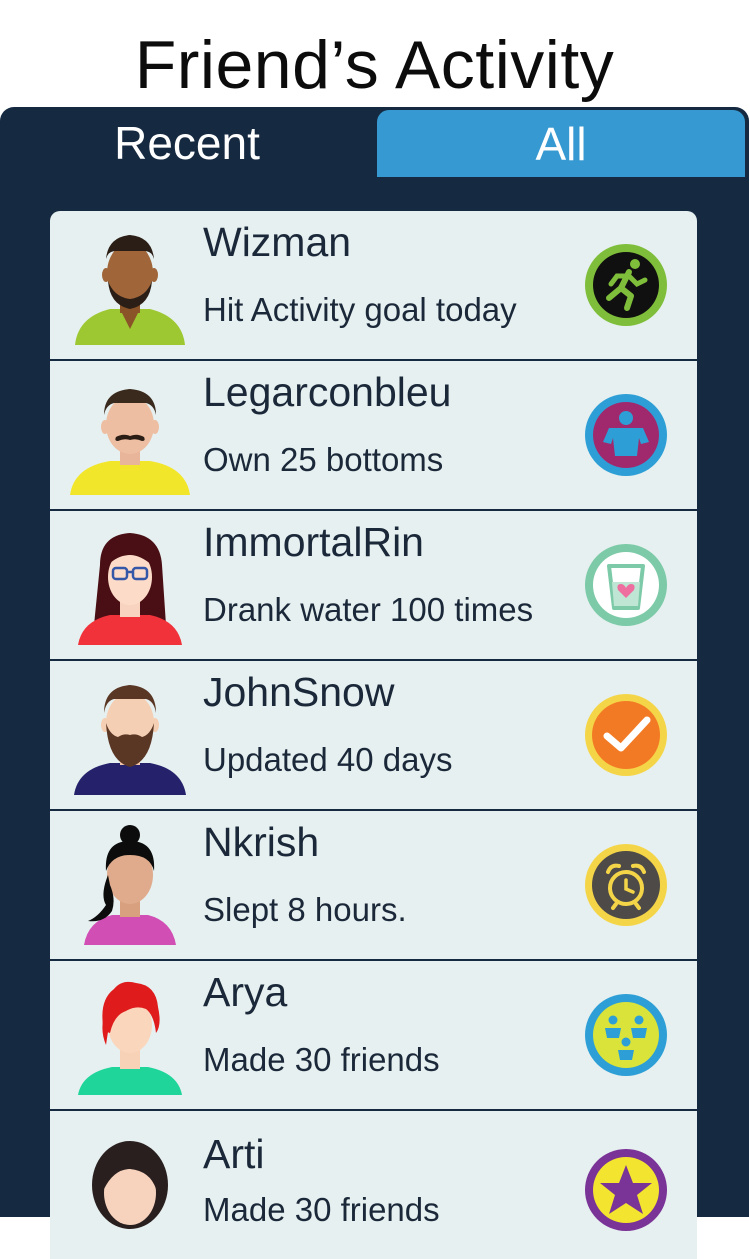 Image resolution: width=749 pixels, height=1259 pixels. I want to click on activity-row: JohnSnow Updated 40 days, so click(373, 736).